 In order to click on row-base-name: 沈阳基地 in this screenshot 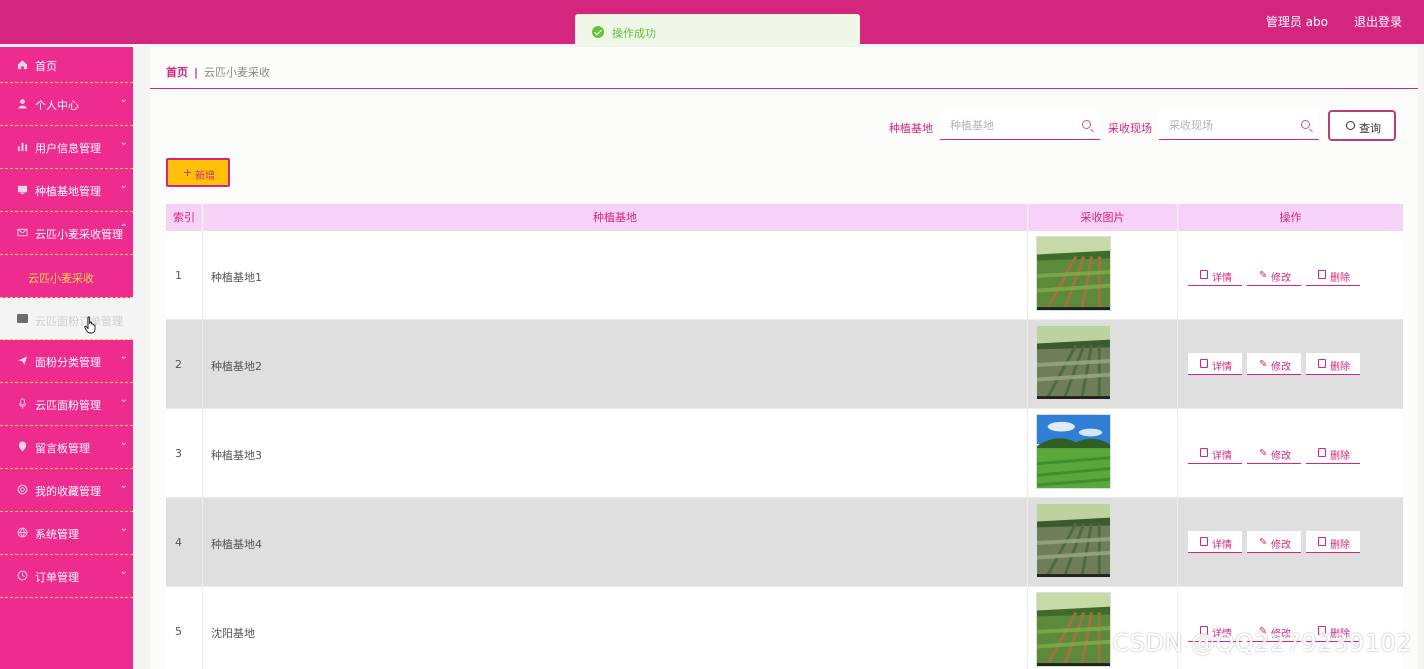, I will do `click(233, 633)`.